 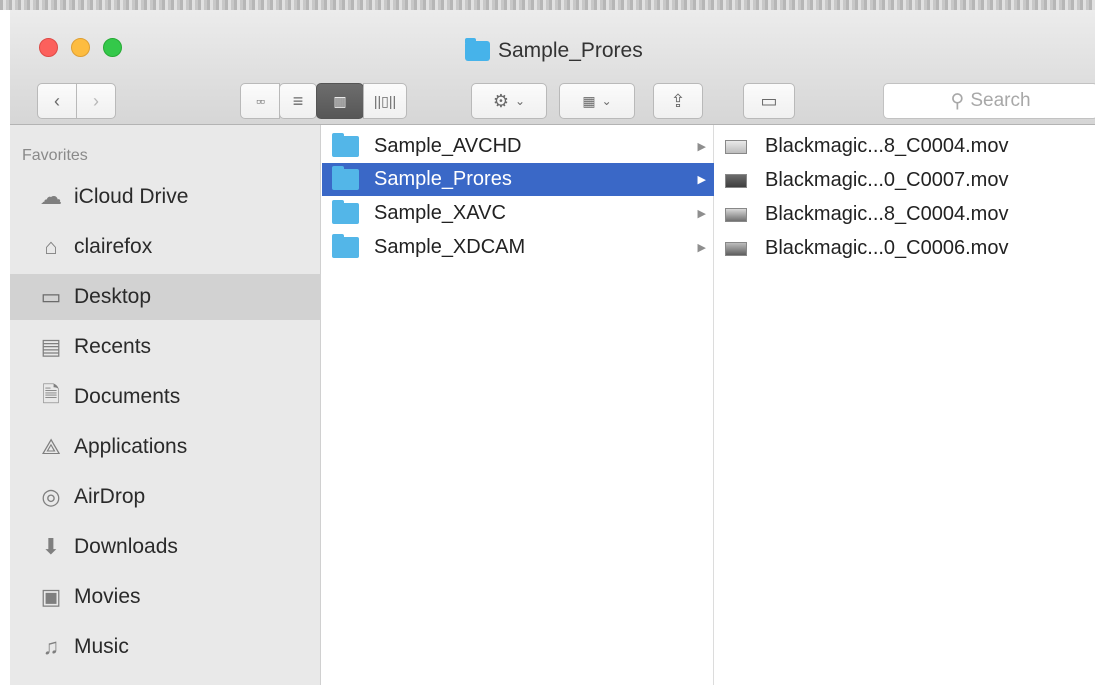 What do you see at coordinates (51, 196) in the screenshot?
I see `cloud-icon: ☁` at bounding box center [51, 196].